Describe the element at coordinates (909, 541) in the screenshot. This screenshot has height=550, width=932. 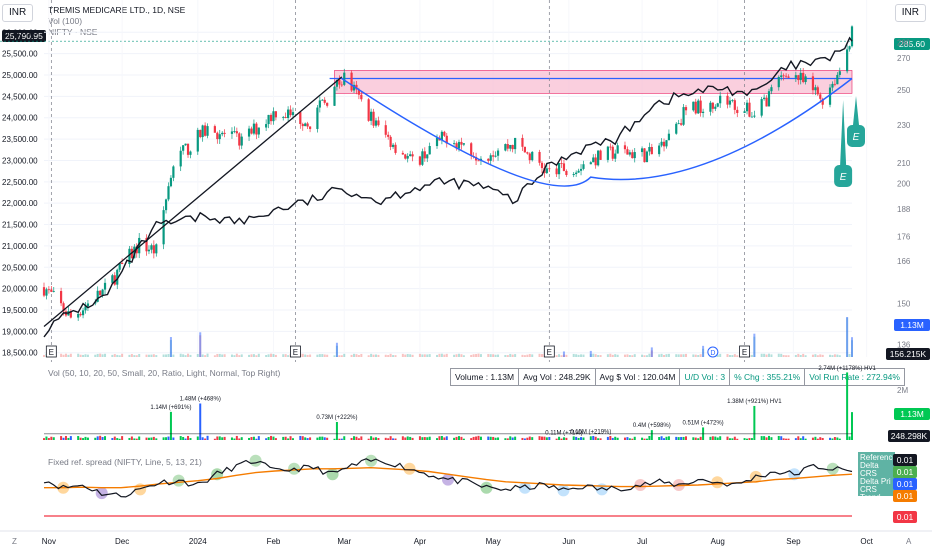
I see `auto-scale-icon: A` at that location.